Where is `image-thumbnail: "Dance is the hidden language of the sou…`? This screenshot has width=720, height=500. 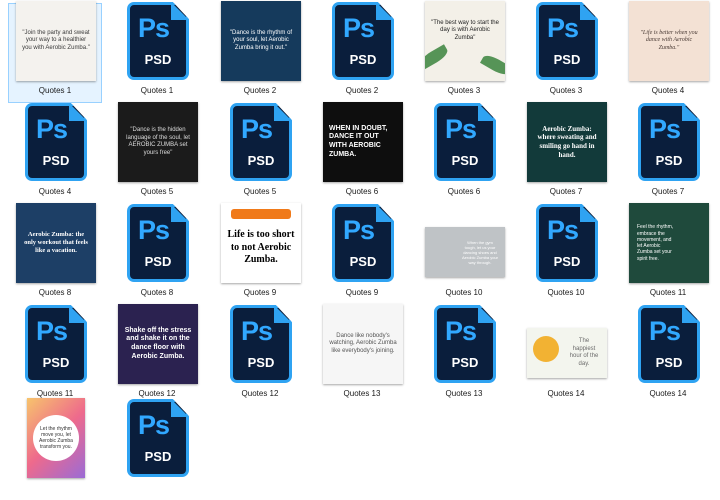 image-thumbnail: "Dance is the hidden language of the sou… is located at coordinates (158, 142).